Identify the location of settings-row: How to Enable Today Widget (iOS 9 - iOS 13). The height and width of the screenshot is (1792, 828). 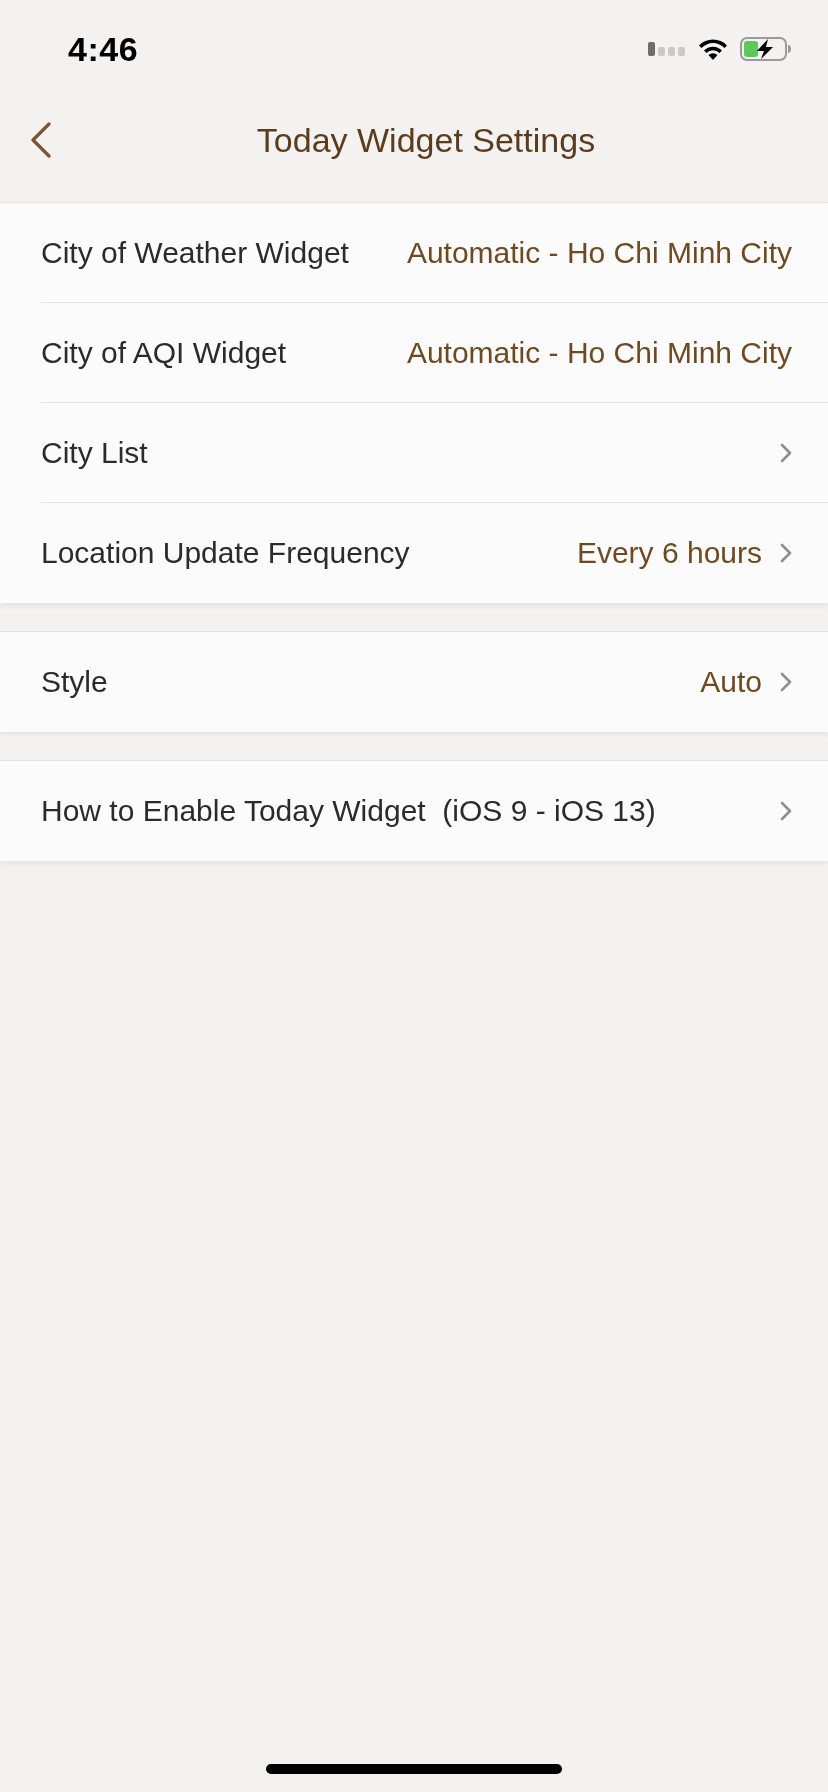
(434, 811).